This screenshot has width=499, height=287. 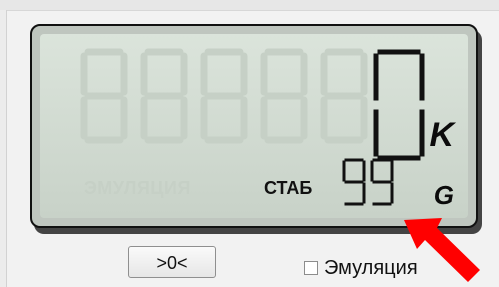 What do you see at coordinates (441, 135) in the screenshot?
I see `main-unit-label: K` at bounding box center [441, 135].